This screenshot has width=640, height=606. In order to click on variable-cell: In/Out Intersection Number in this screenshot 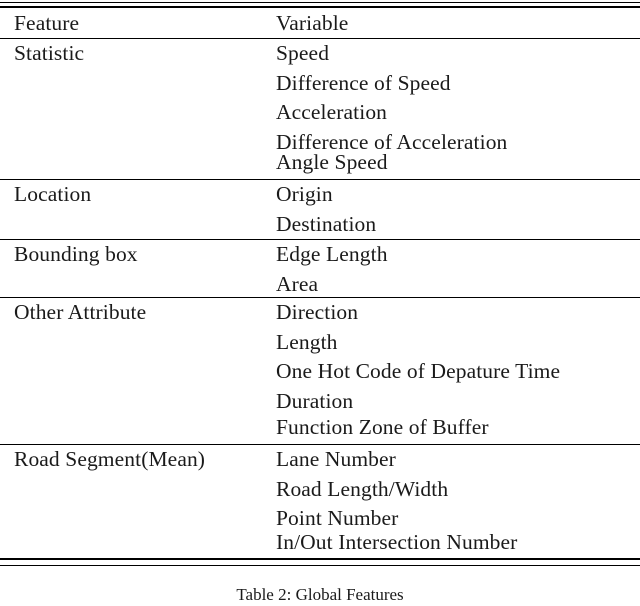, I will do `click(397, 541)`.